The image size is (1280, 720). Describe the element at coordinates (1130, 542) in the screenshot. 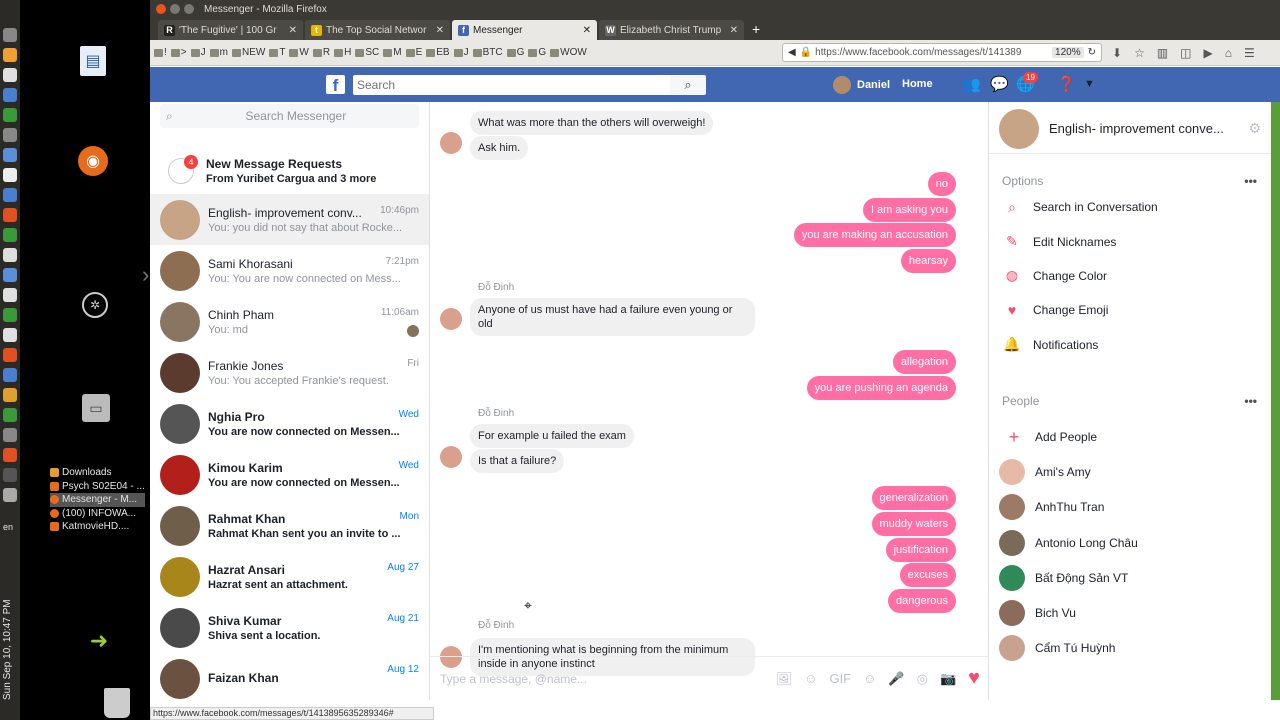

I see `person-item: Antonio Long Châu` at that location.